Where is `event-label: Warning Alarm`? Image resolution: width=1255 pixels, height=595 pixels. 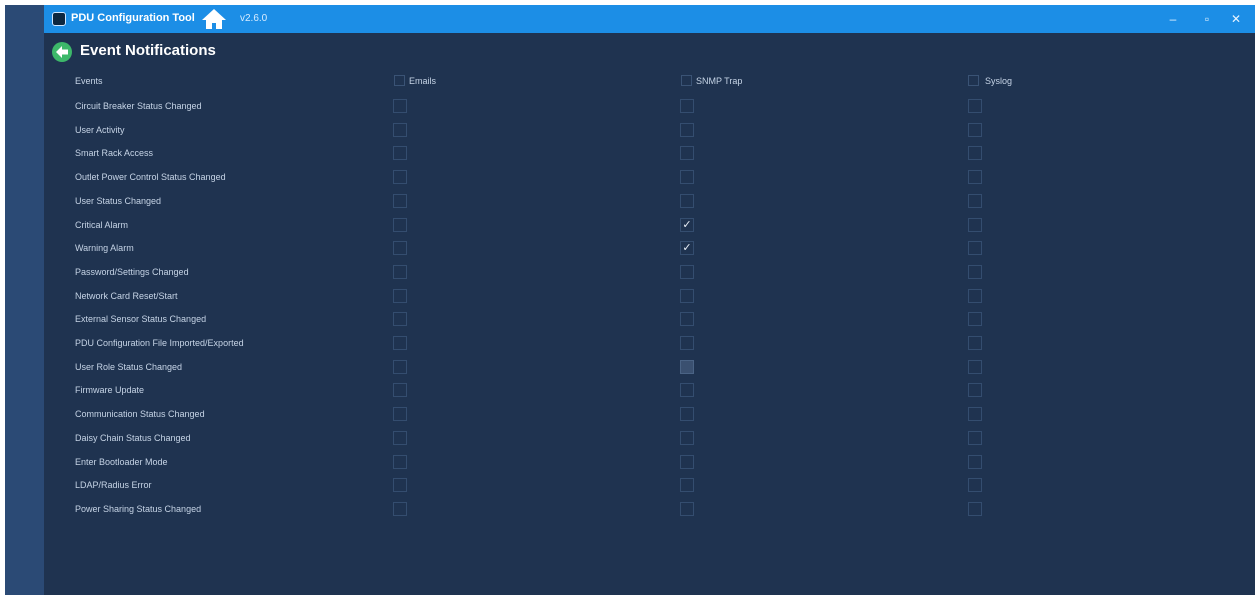 event-label: Warning Alarm is located at coordinates (104, 248).